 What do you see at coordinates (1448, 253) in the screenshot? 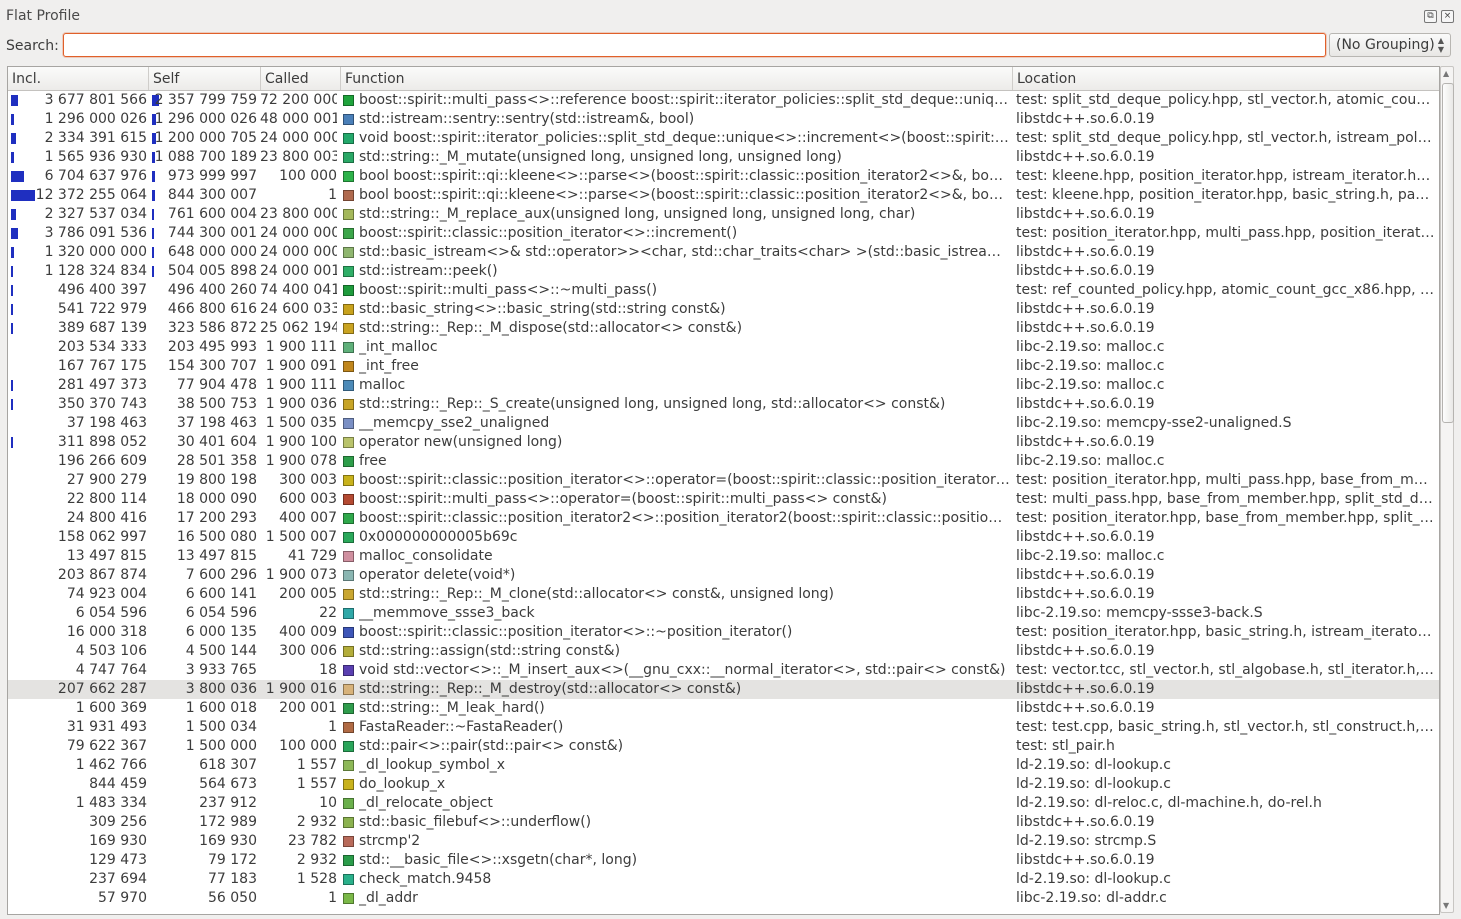
I see `scrollbar-thumb` at bounding box center [1448, 253].